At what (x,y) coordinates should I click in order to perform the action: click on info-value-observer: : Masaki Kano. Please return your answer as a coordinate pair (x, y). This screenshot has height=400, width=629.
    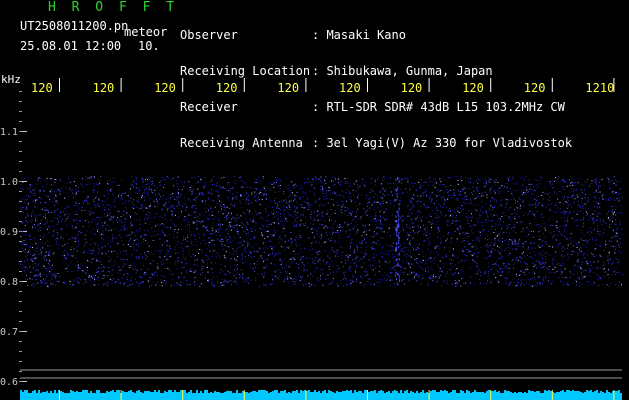
    Looking at the image, I should click on (359, 35).